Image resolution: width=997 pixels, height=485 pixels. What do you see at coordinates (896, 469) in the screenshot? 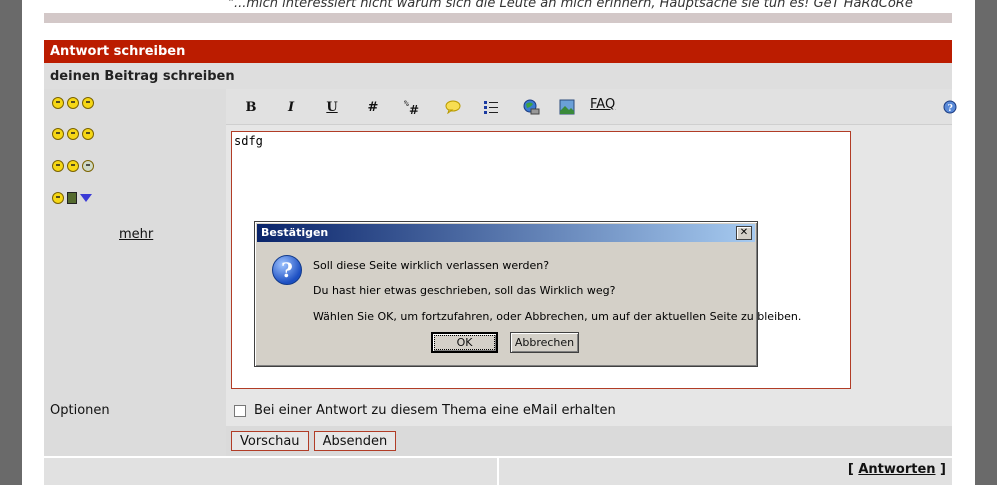
I see `reply-link: Antworten` at bounding box center [896, 469].